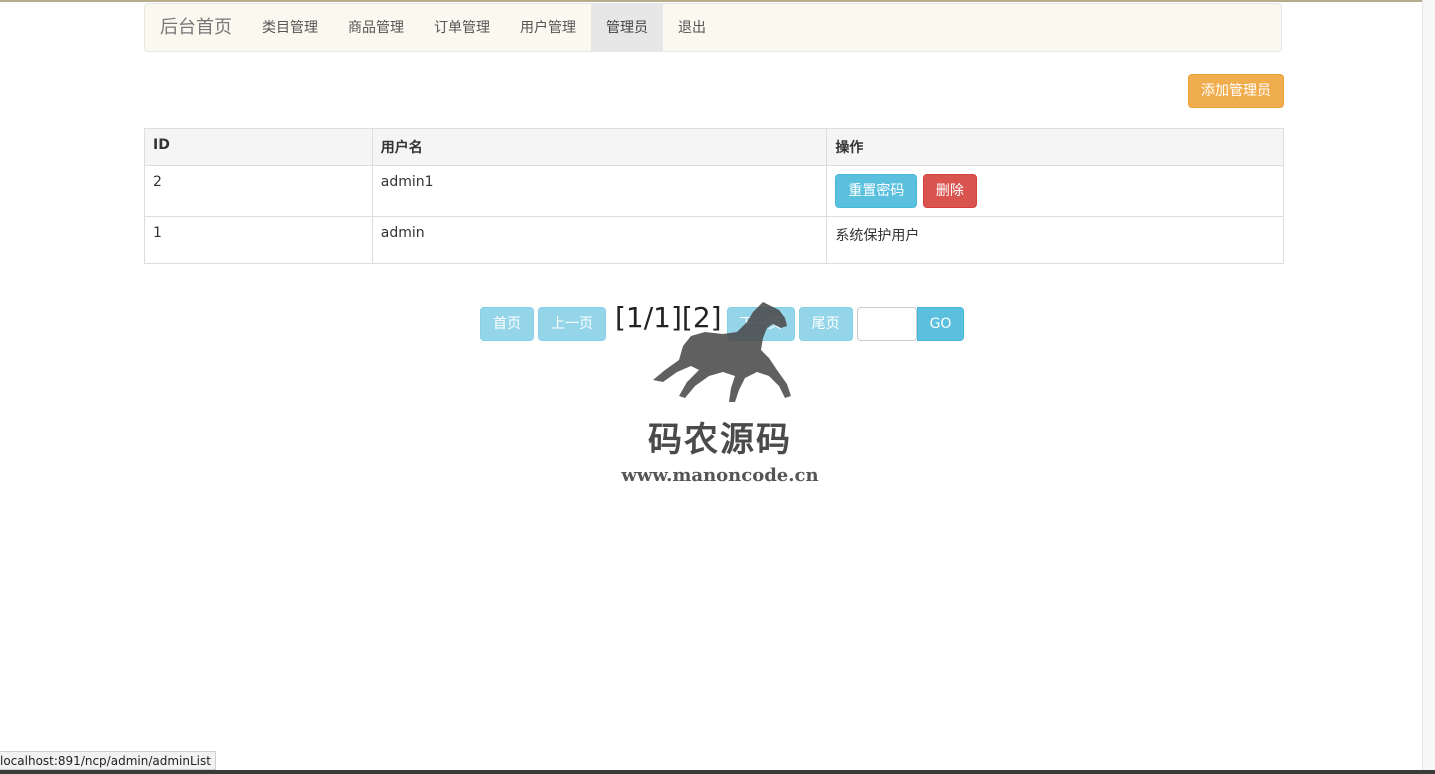 The image size is (1435, 774). Describe the element at coordinates (876, 191) in the screenshot. I see `reset-password-button: 重置密码` at that location.